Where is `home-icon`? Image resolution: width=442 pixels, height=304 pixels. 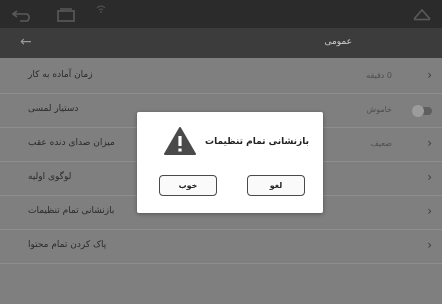
home-icon is located at coordinates (422, 15).